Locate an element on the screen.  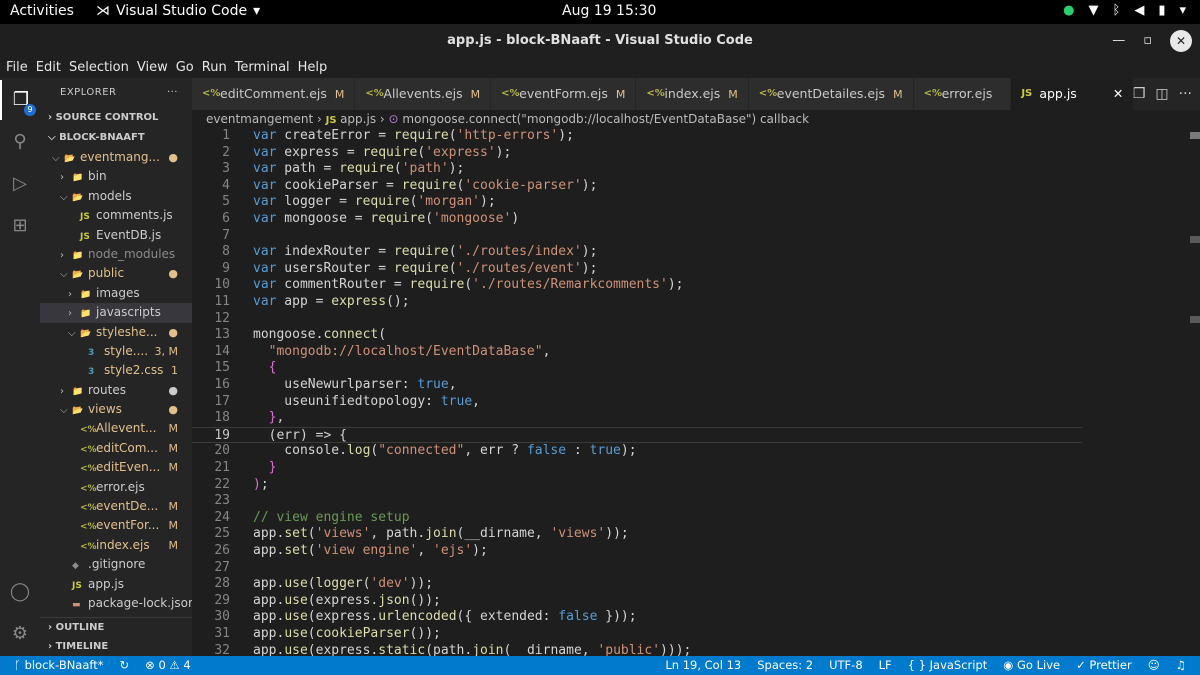
notifications-bell-icon: ♫ is located at coordinates (1181, 665).